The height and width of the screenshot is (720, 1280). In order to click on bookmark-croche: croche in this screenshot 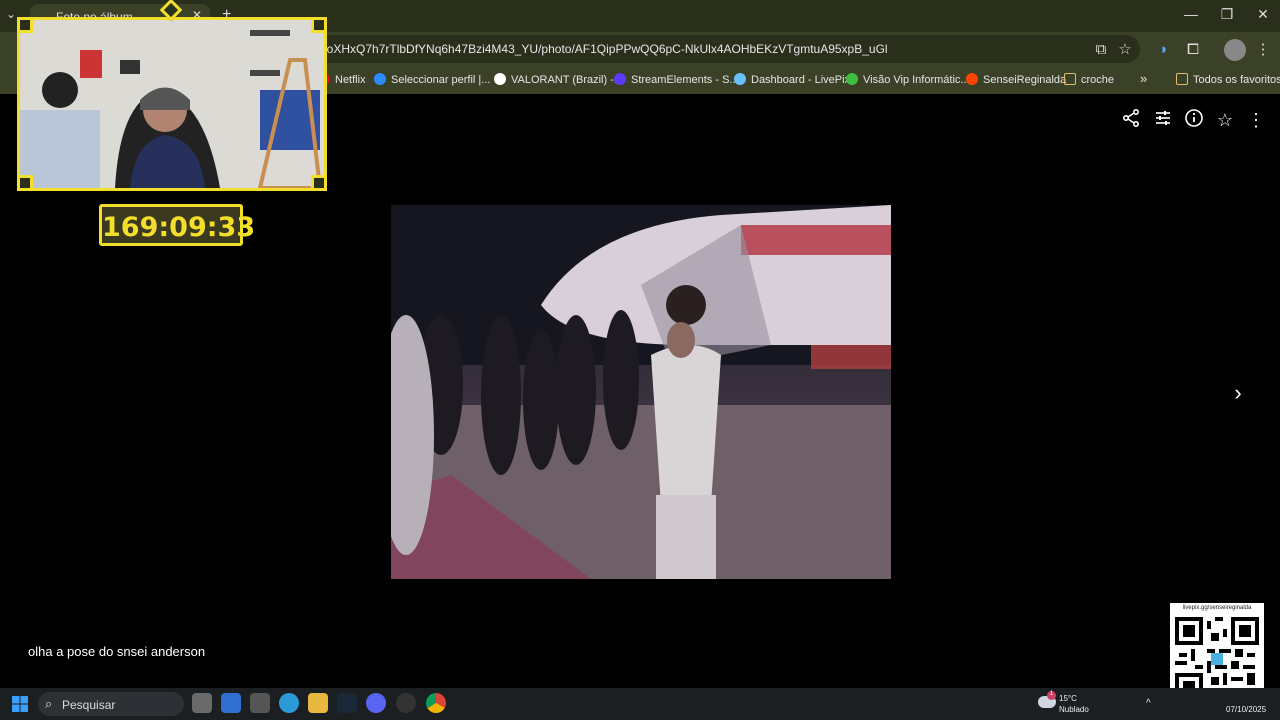, I will do `click(1089, 79)`.